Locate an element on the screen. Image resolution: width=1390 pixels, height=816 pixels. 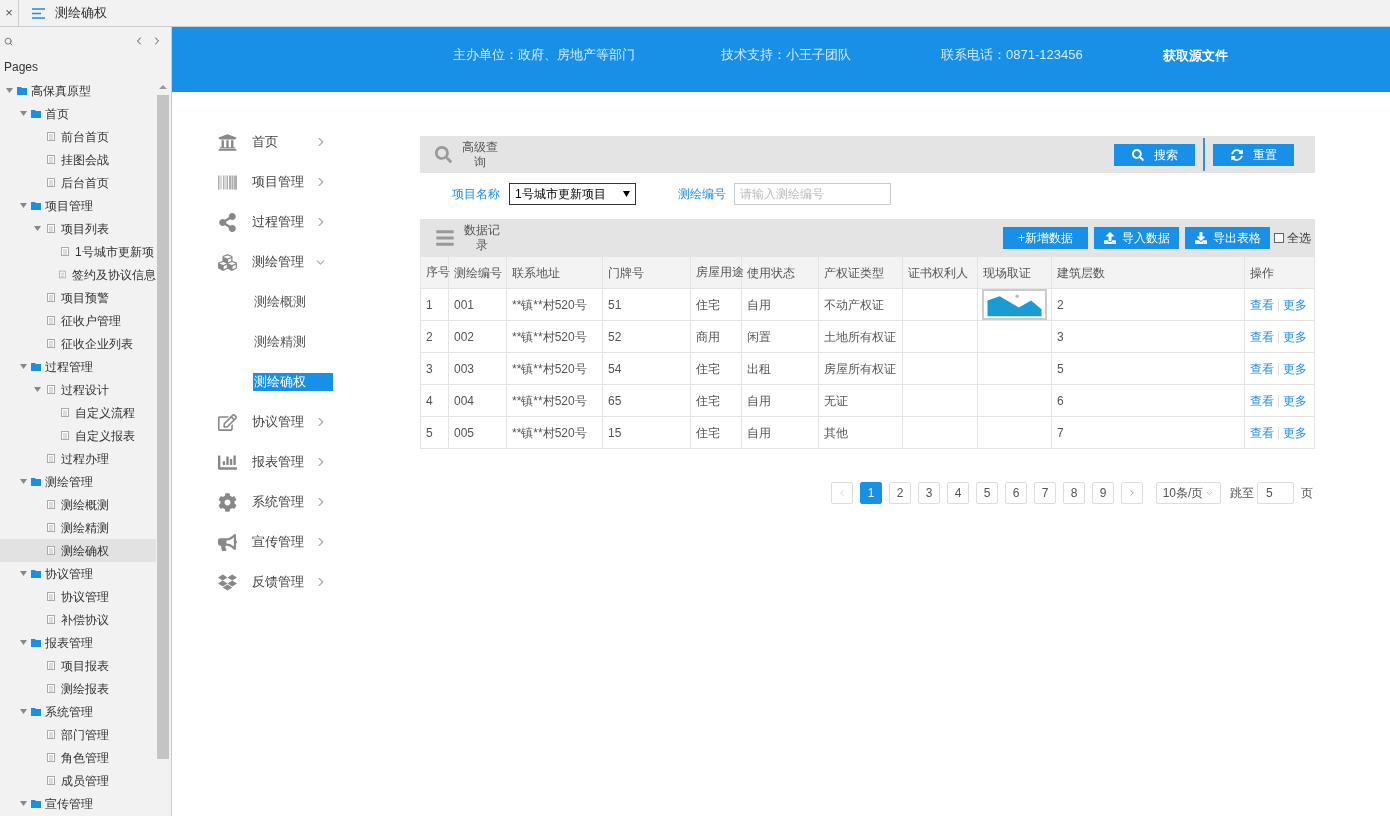
barcode-icon is located at coordinates (227, 182).